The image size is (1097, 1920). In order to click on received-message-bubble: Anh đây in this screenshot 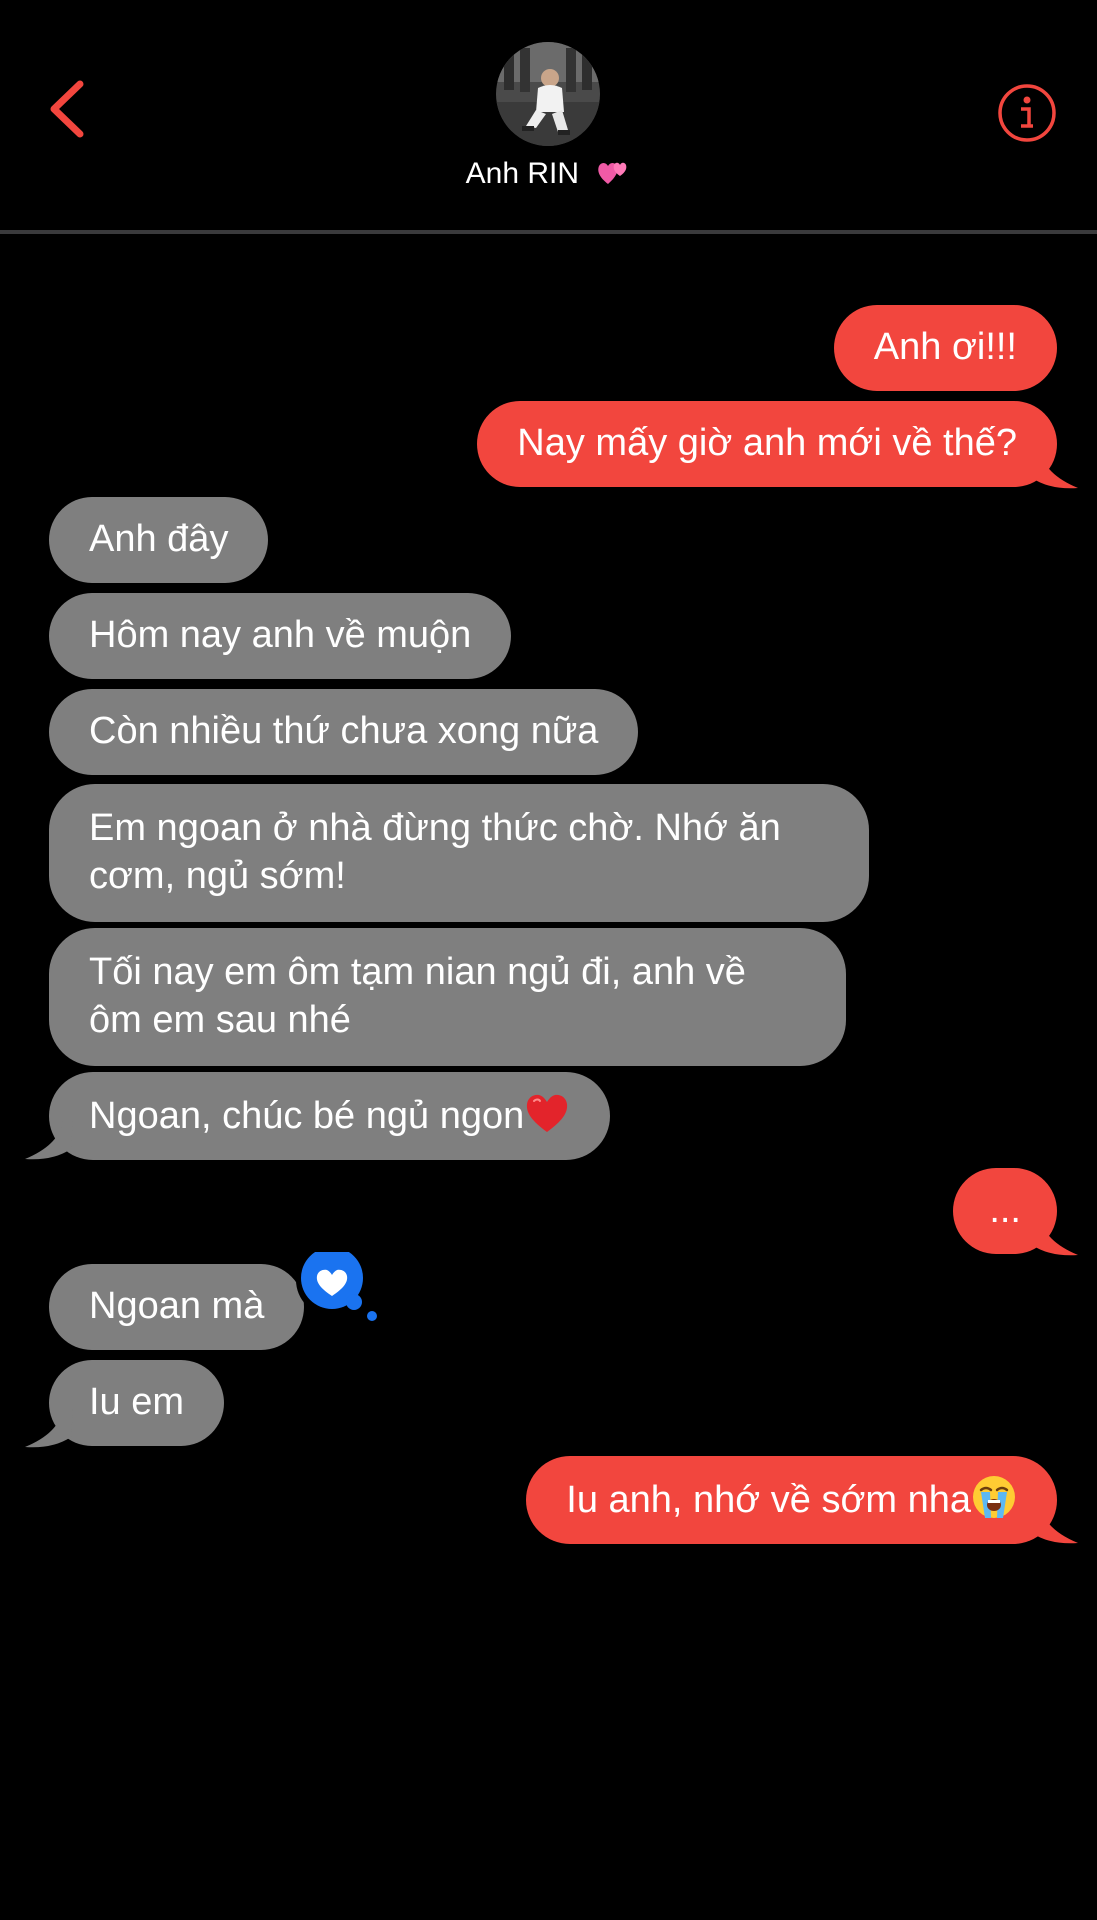, I will do `click(159, 540)`.